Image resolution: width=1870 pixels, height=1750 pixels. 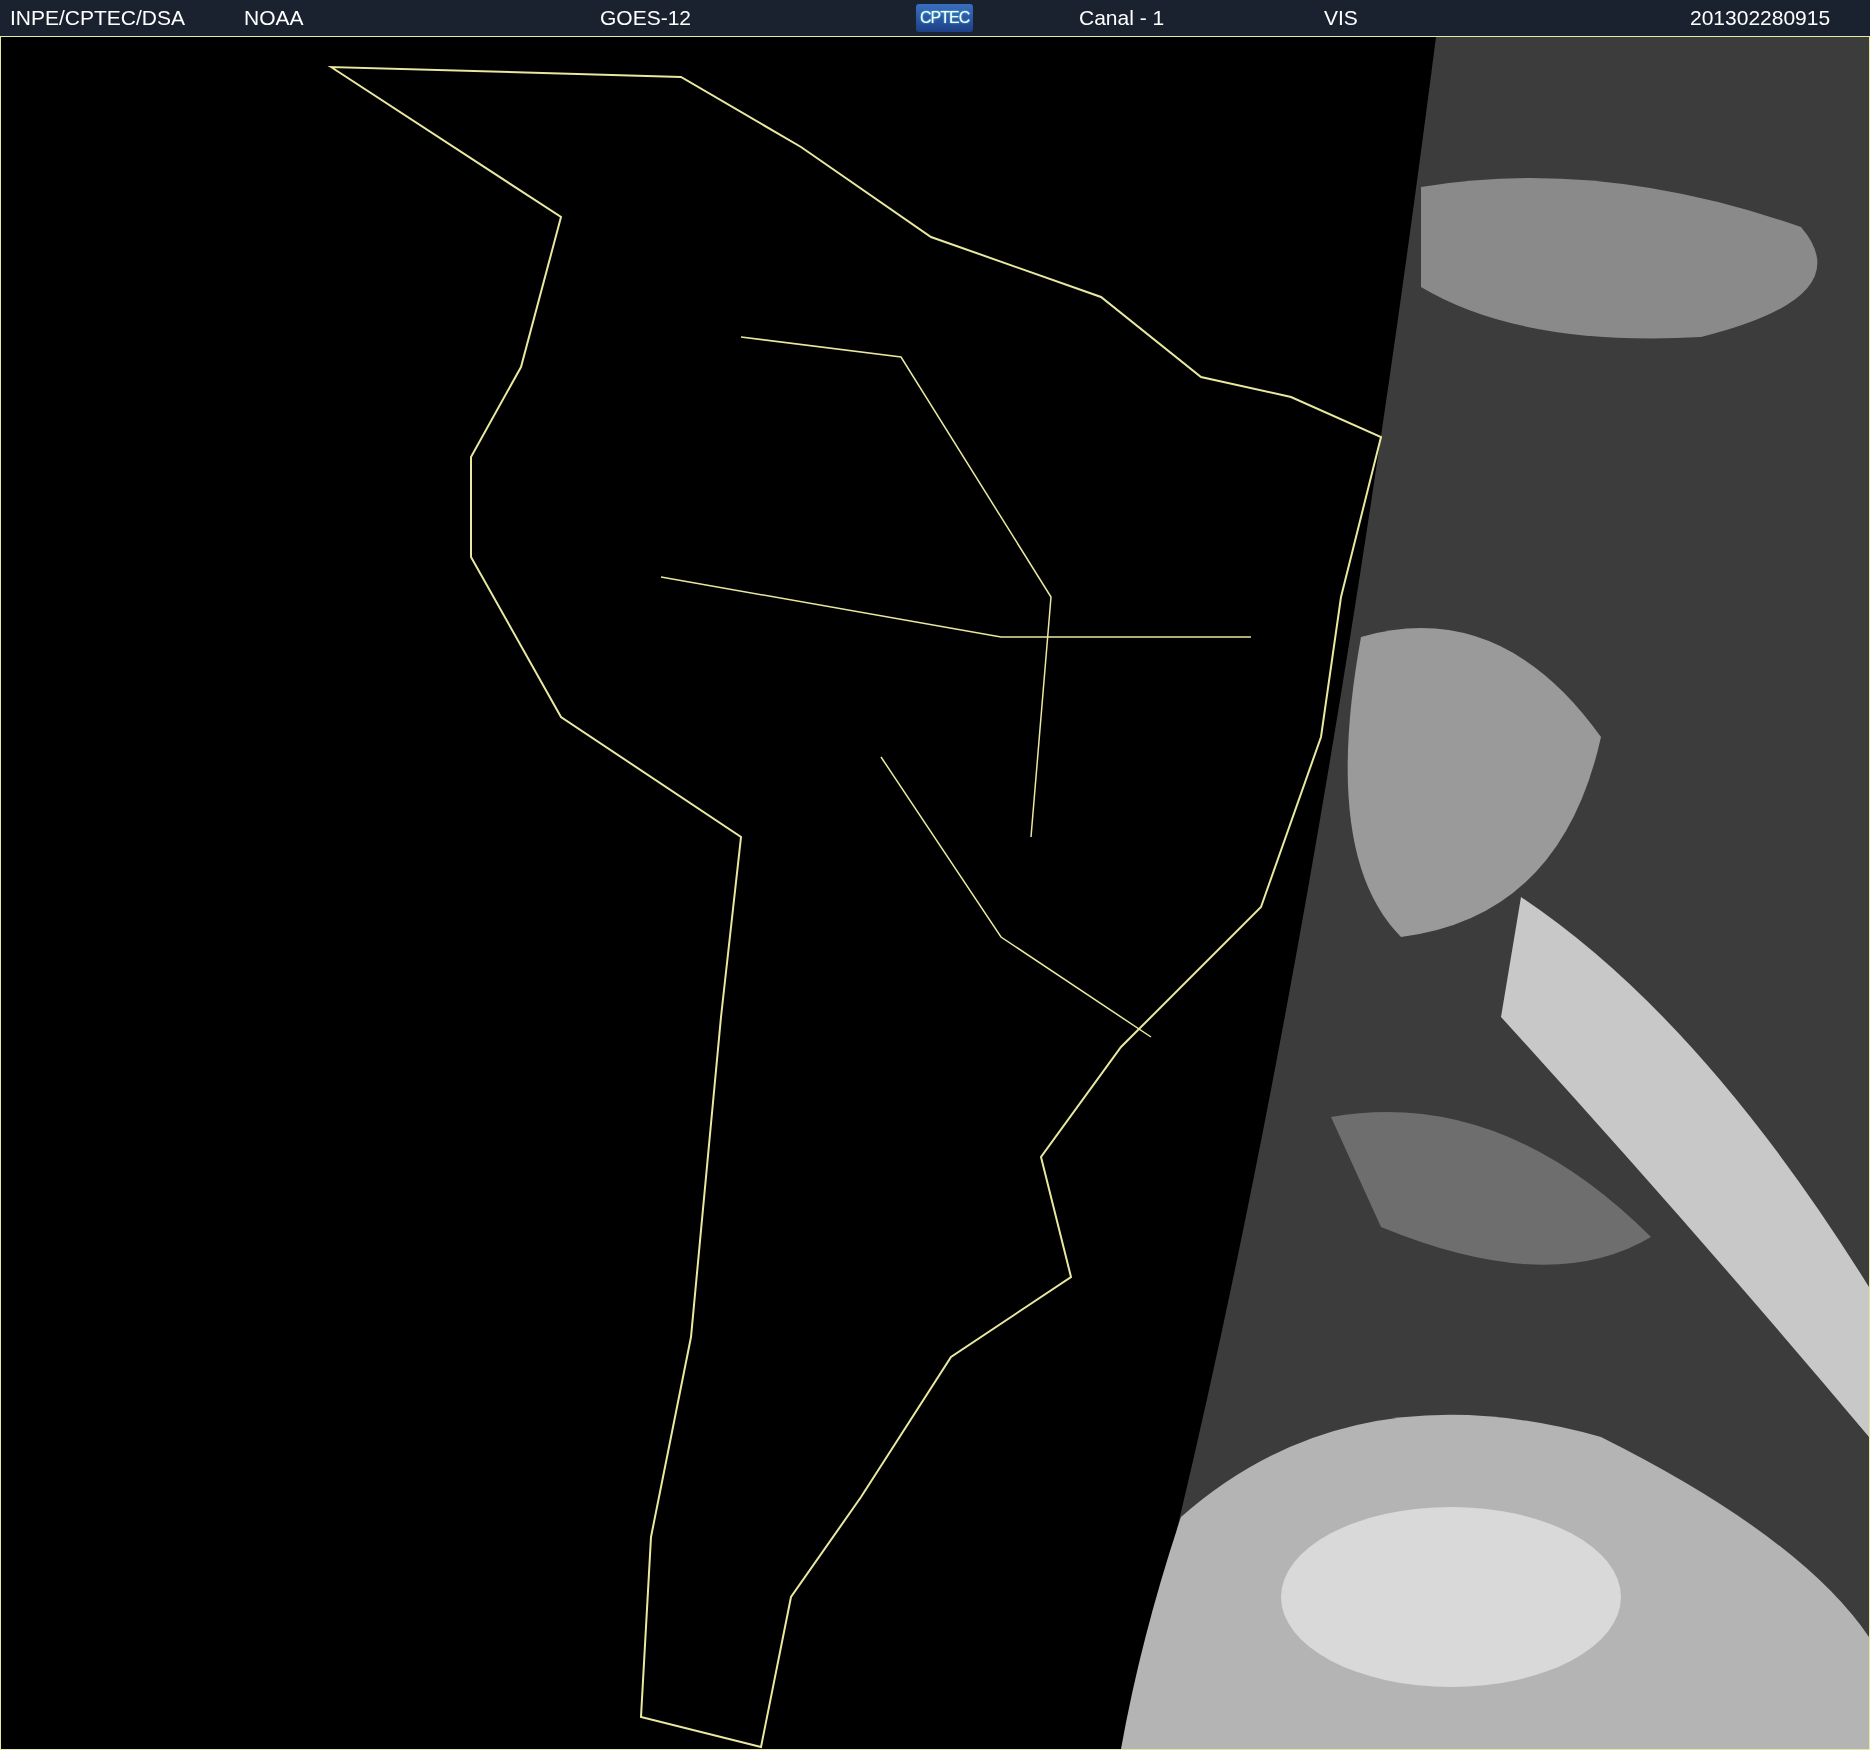 What do you see at coordinates (1122, 18) in the screenshot?
I see `channel-label: Canal - 1` at bounding box center [1122, 18].